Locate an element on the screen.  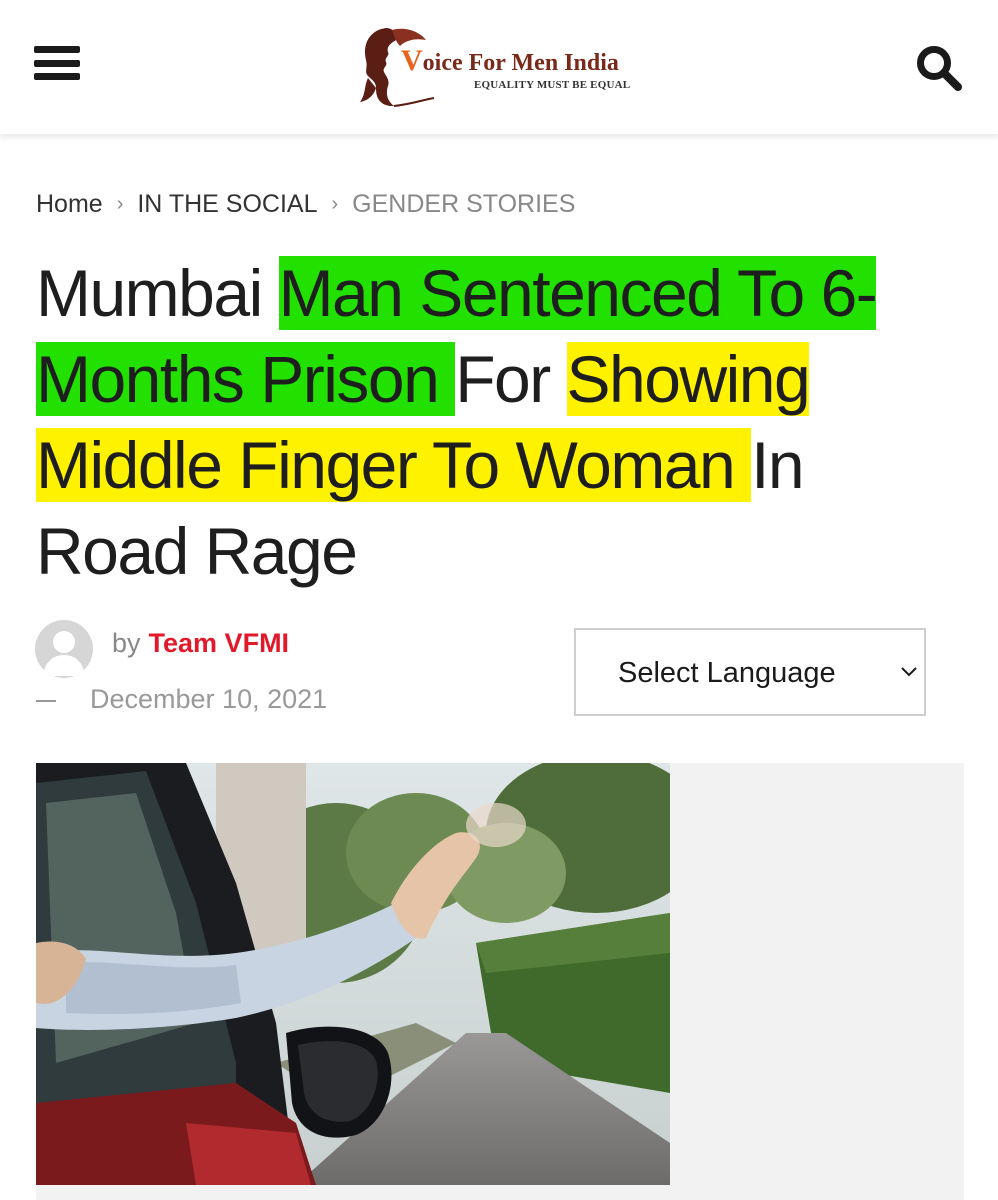
breadcrumb-home: Home is located at coordinates (69, 204).